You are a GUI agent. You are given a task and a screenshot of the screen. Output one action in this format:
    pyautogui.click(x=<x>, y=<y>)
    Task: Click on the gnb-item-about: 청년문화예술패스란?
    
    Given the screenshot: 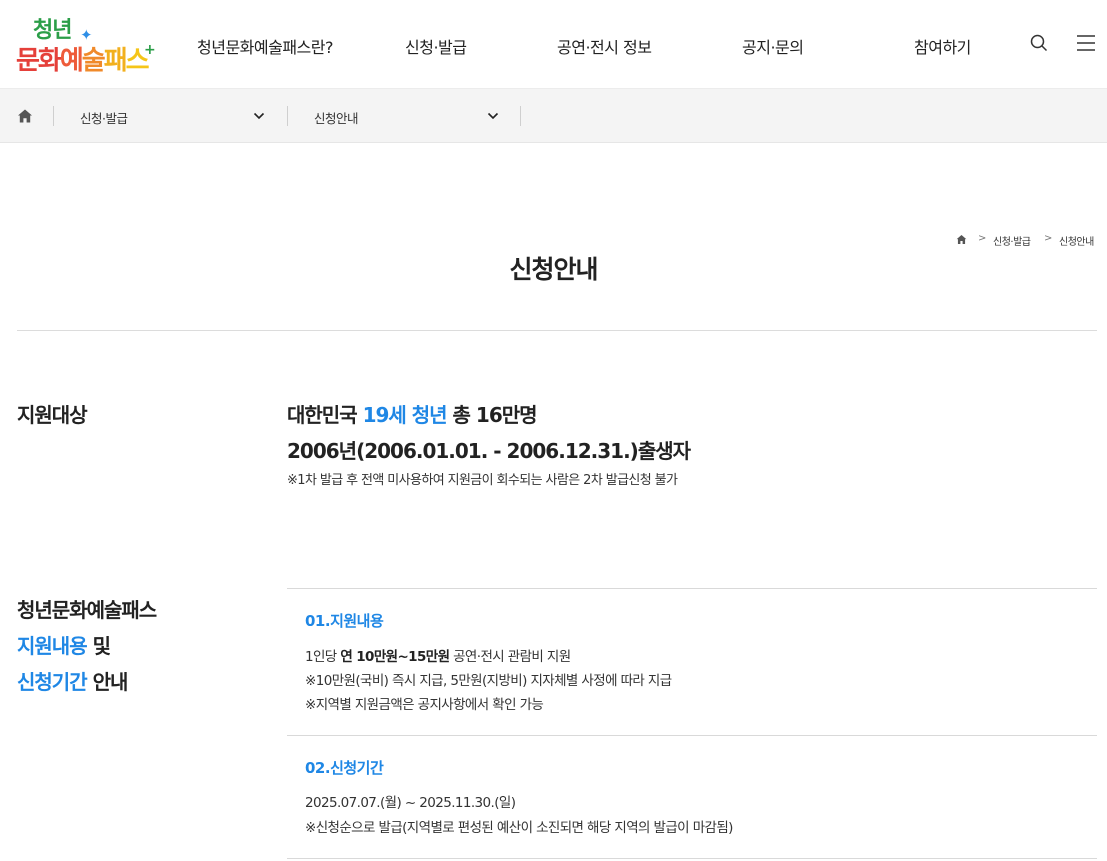 What is the action you would take?
    pyautogui.click(x=265, y=46)
    